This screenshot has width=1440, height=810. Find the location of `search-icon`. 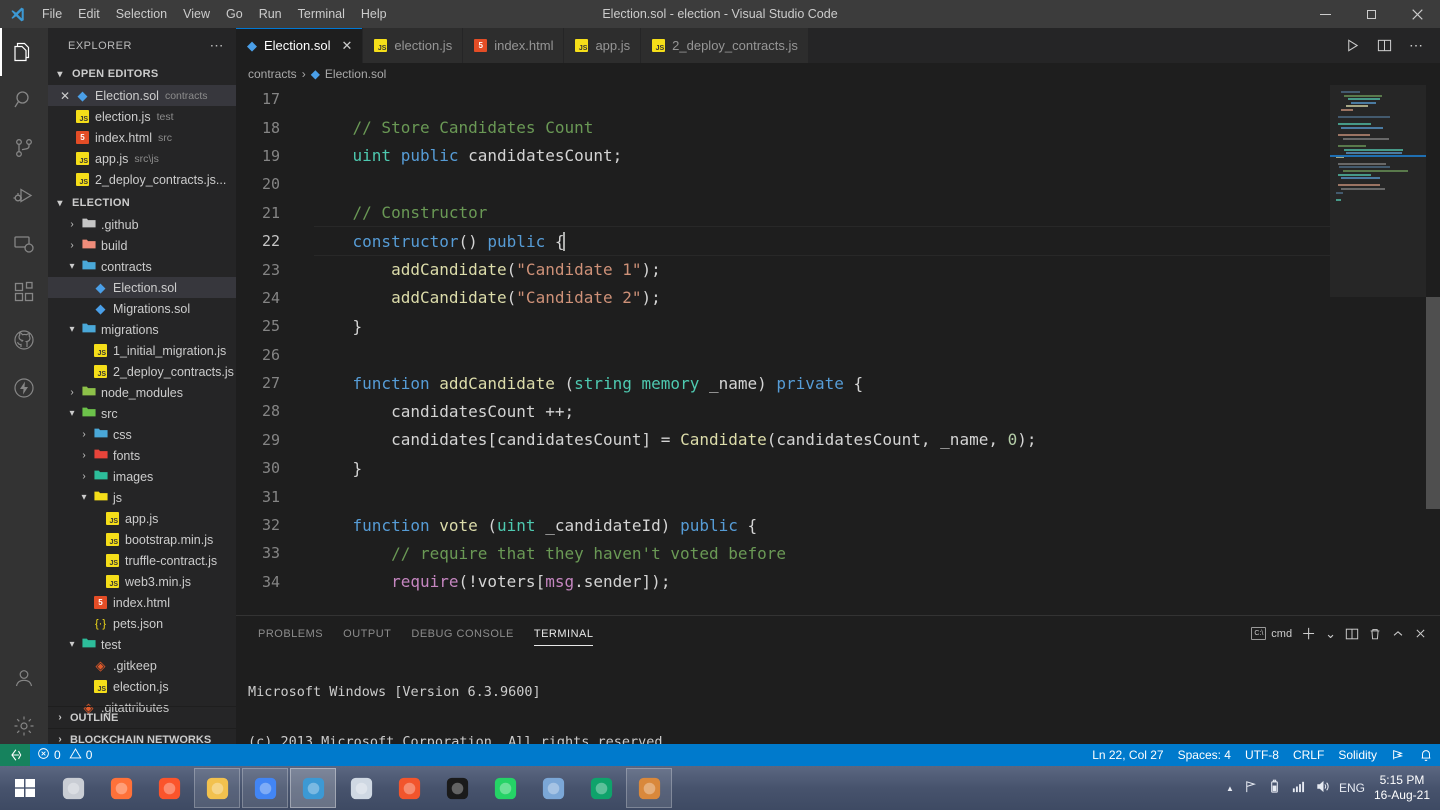

search-icon is located at coordinates (24, 100).